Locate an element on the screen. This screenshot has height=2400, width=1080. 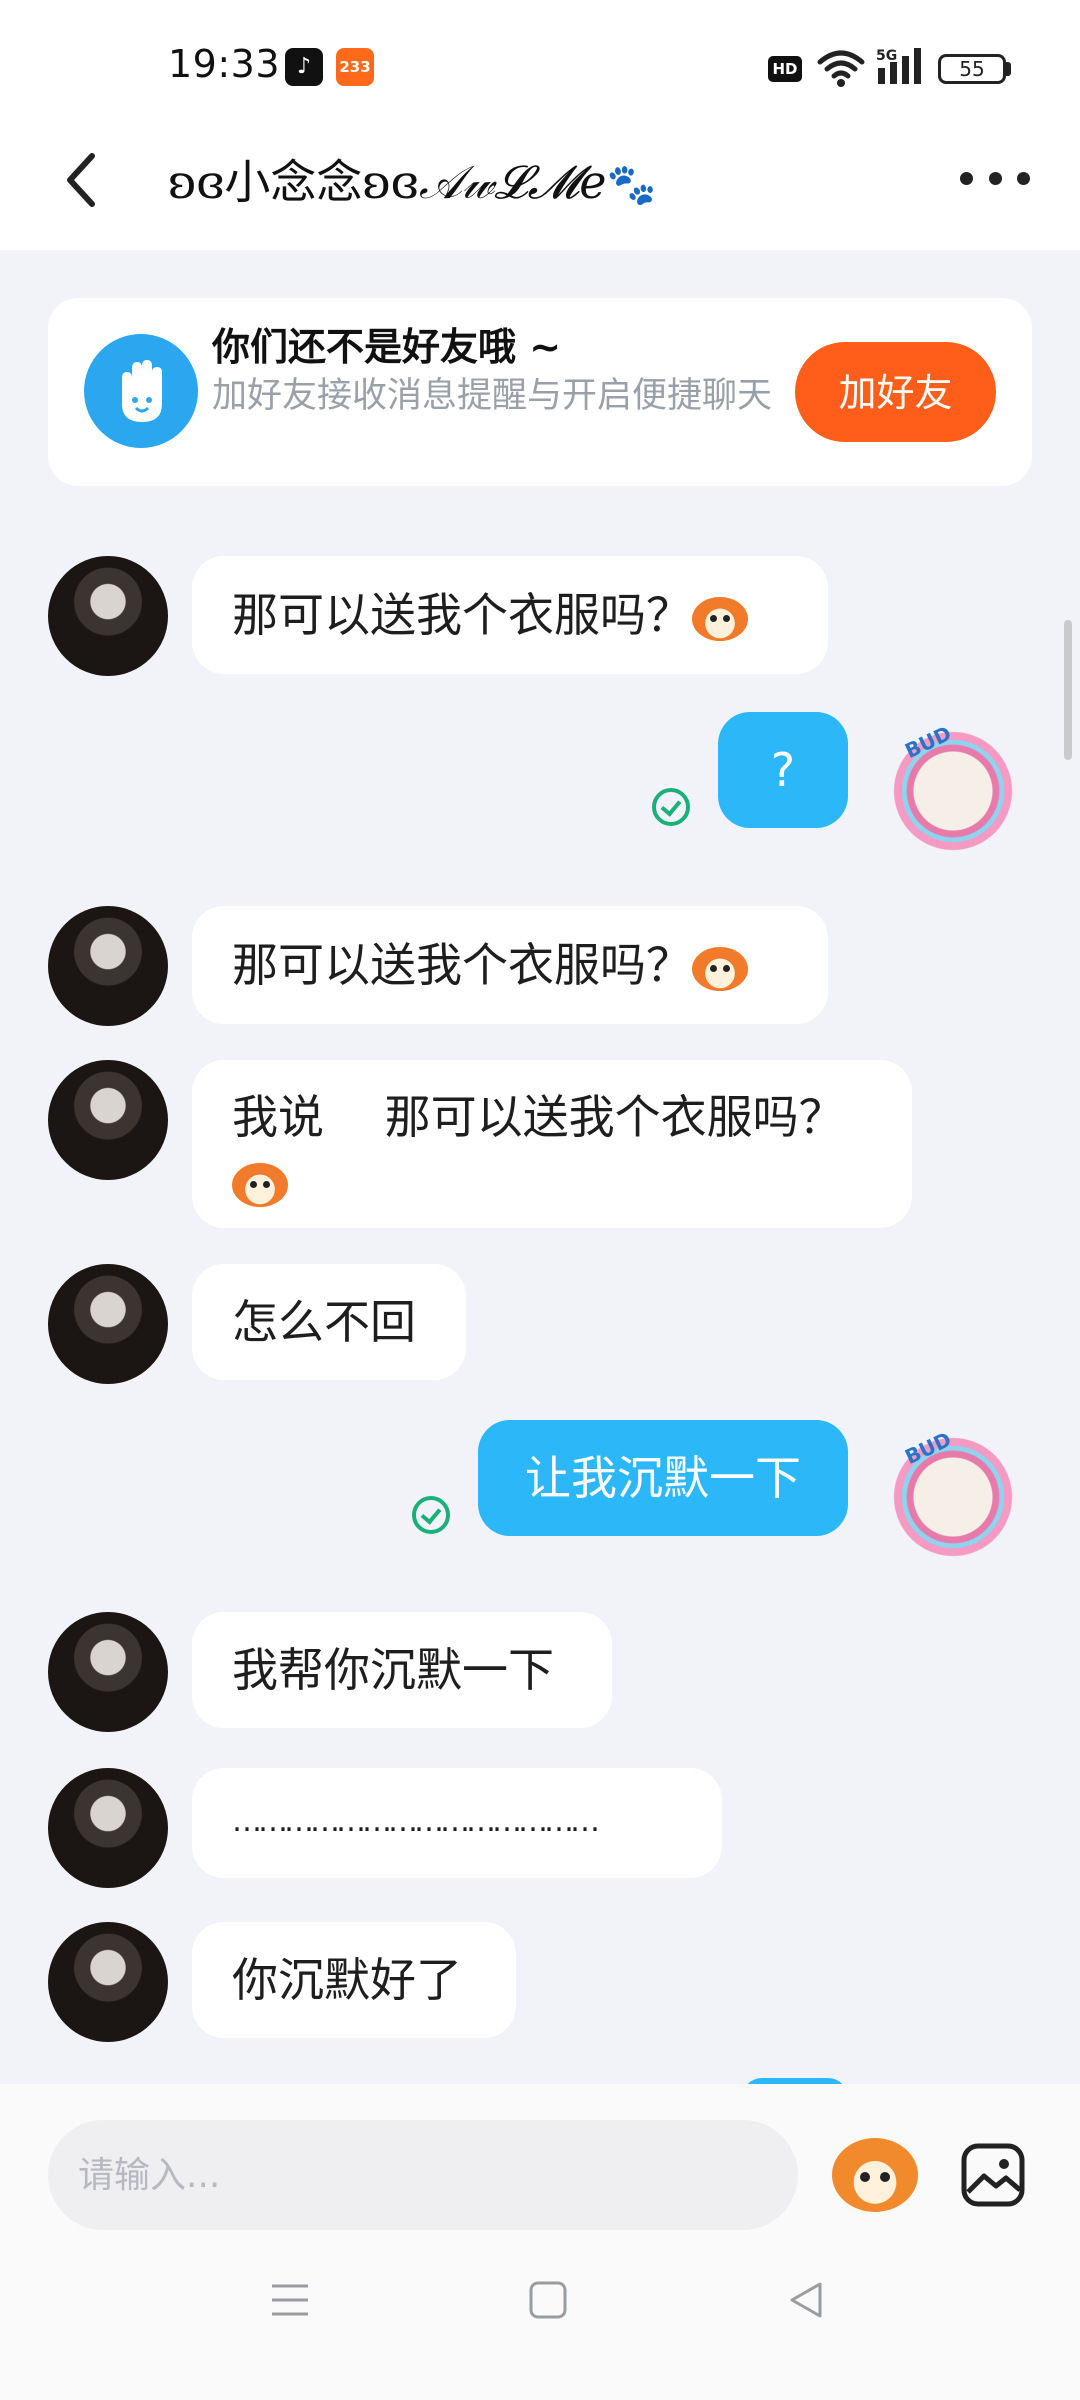
nav-home-icon is located at coordinates (548, 2300).